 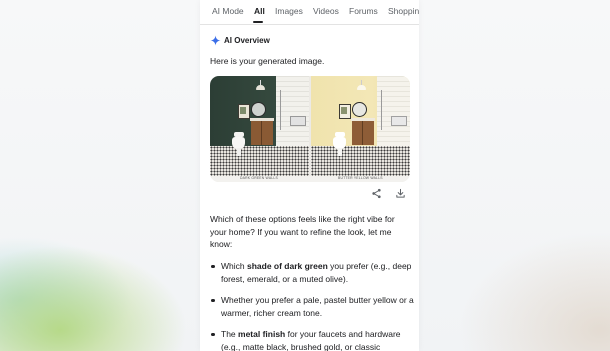 What do you see at coordinates (310, 179) in the screenshot?
I see `image-caption-strip: DARK GREEN WALLS BUTTER YELLOW WALLS` at bounding box center [310, 179].